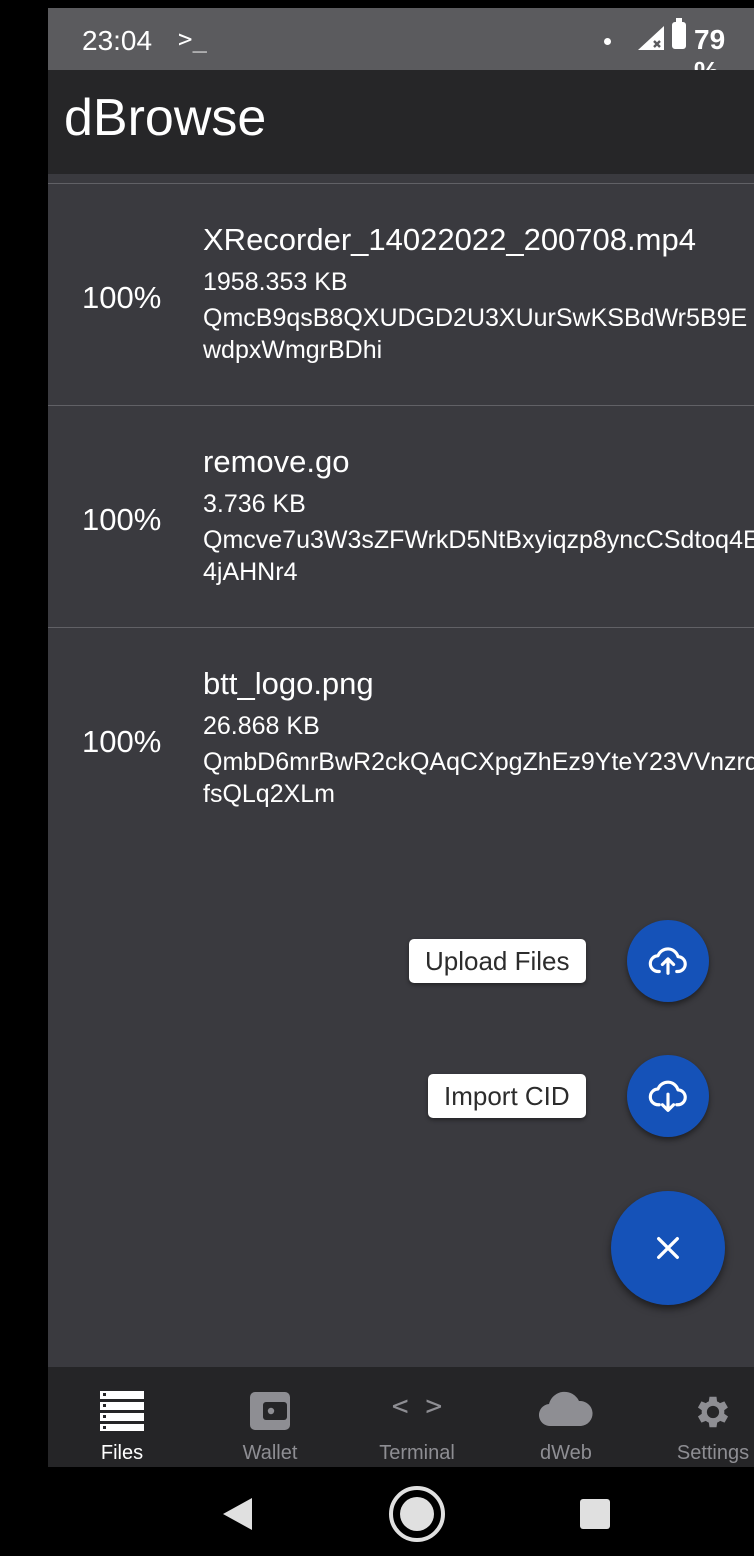 This screenshot has width=754, height=1556. I want to click on status-time: 23:04, so click(117, 40).